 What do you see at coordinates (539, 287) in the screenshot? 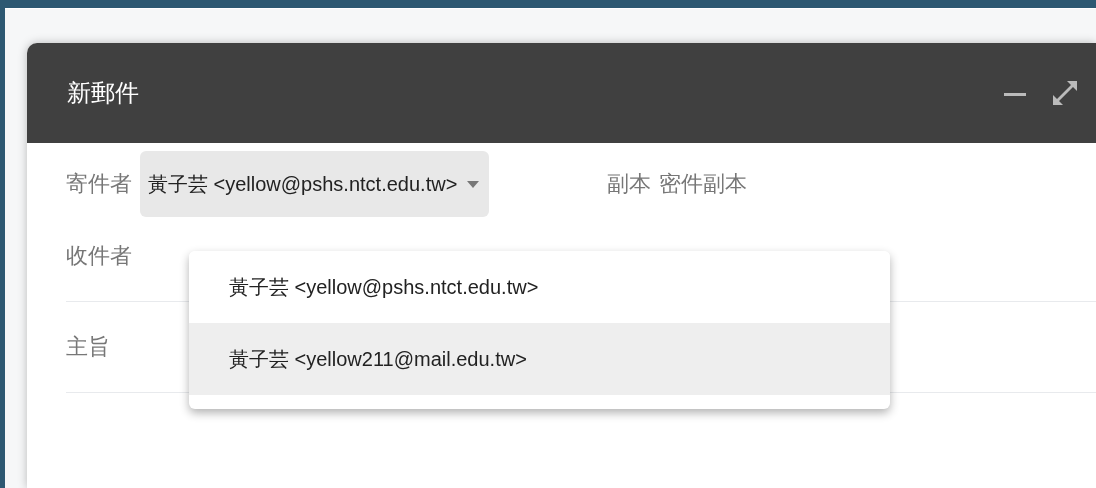
I see `menu-item: 黃子芸 <yellow@pshs.ntct.edu.tw>` at bounding box center [539, 287].